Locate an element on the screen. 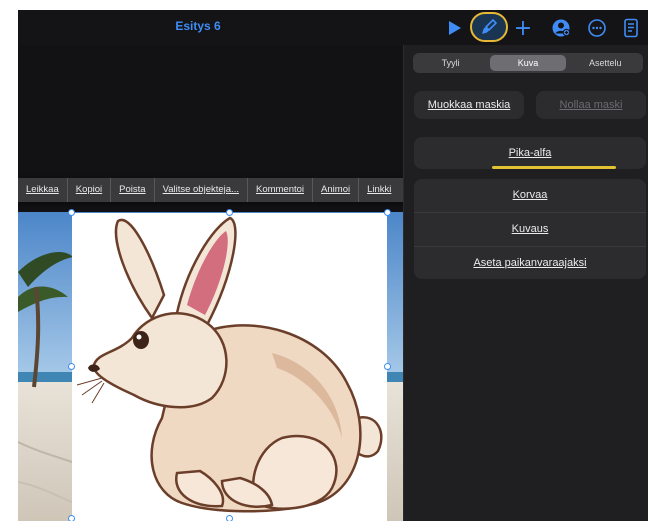  description-button: Kuvaus is located at coordinates (530, 230).